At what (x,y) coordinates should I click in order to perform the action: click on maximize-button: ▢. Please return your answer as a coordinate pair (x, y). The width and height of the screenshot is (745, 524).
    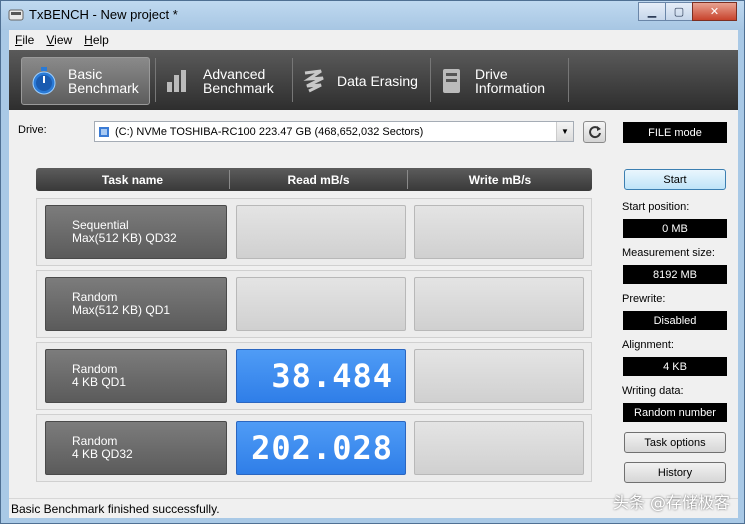
    Looking at the image, I should click on (679, 11).